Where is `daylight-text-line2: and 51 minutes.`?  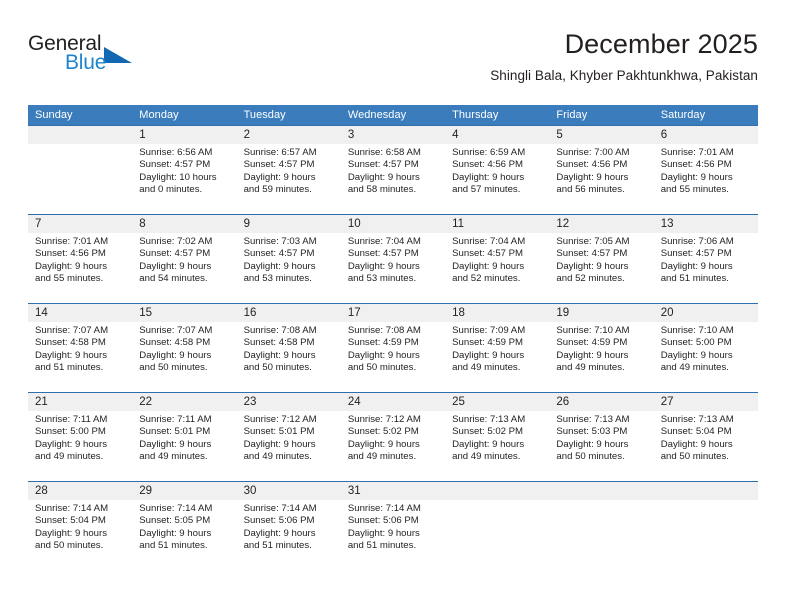
daylight-text-line2: and 51 minutes. is located at coordinates (694, 279).